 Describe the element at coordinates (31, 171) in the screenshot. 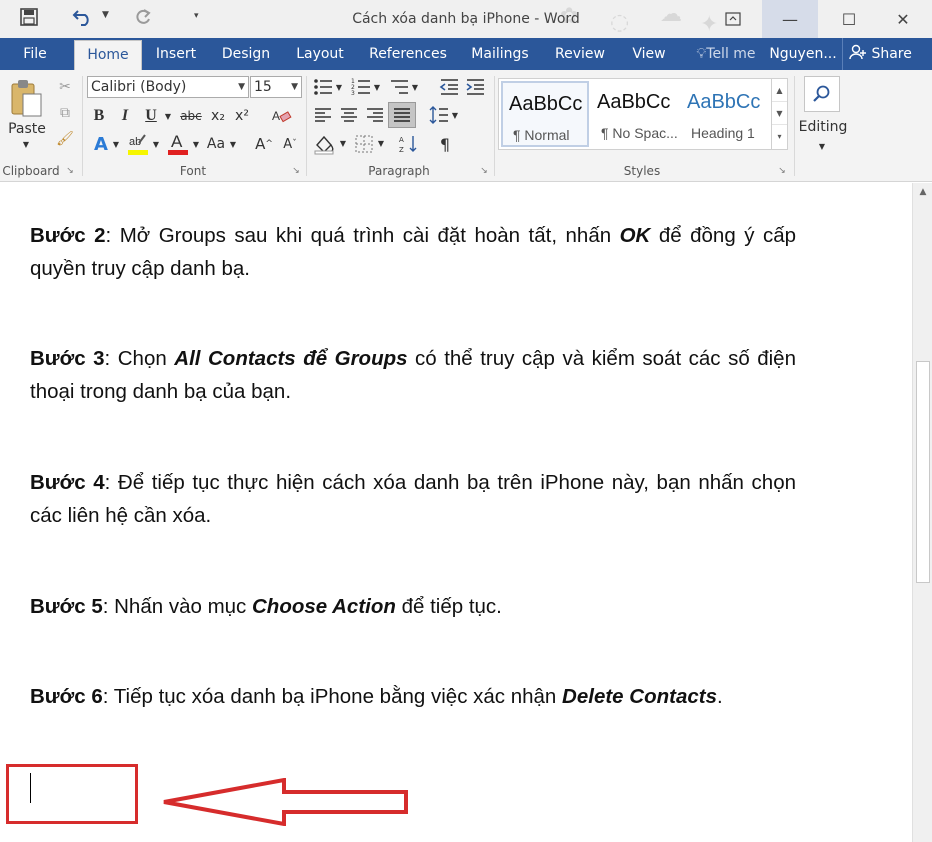

I see `clipboard-group-label: Clipboard` at that location.